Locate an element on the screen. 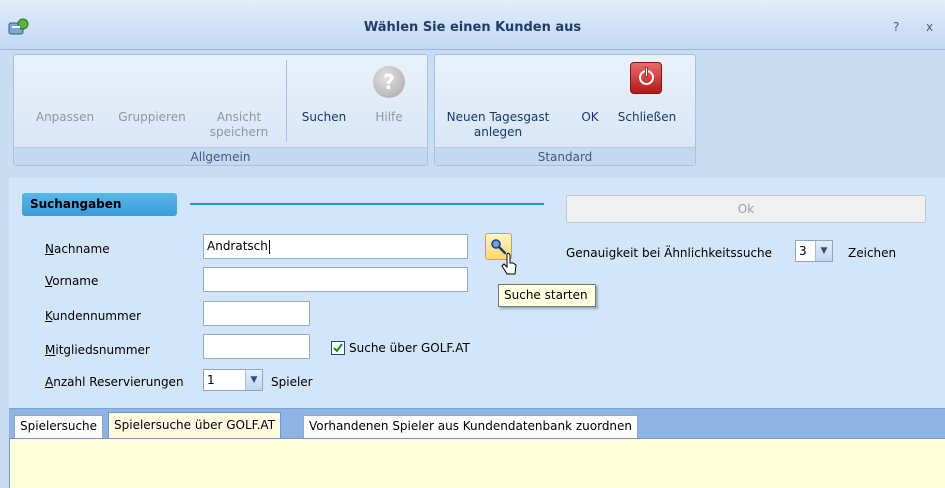 This screenshot has height=488, width=945. mitglied-accesskey: M is located at coordinates (50, 350).